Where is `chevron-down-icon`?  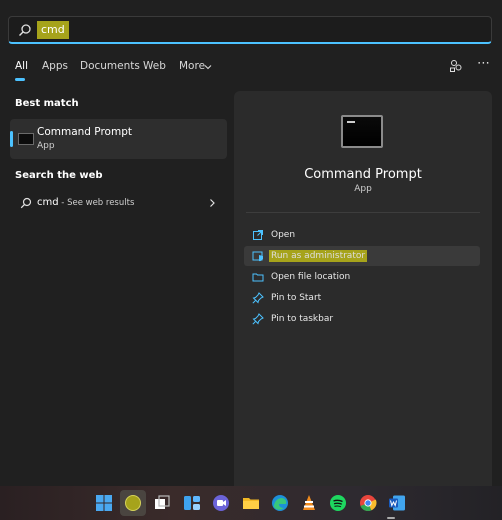 chevron-down-icon is located at coordinates (208, 67).